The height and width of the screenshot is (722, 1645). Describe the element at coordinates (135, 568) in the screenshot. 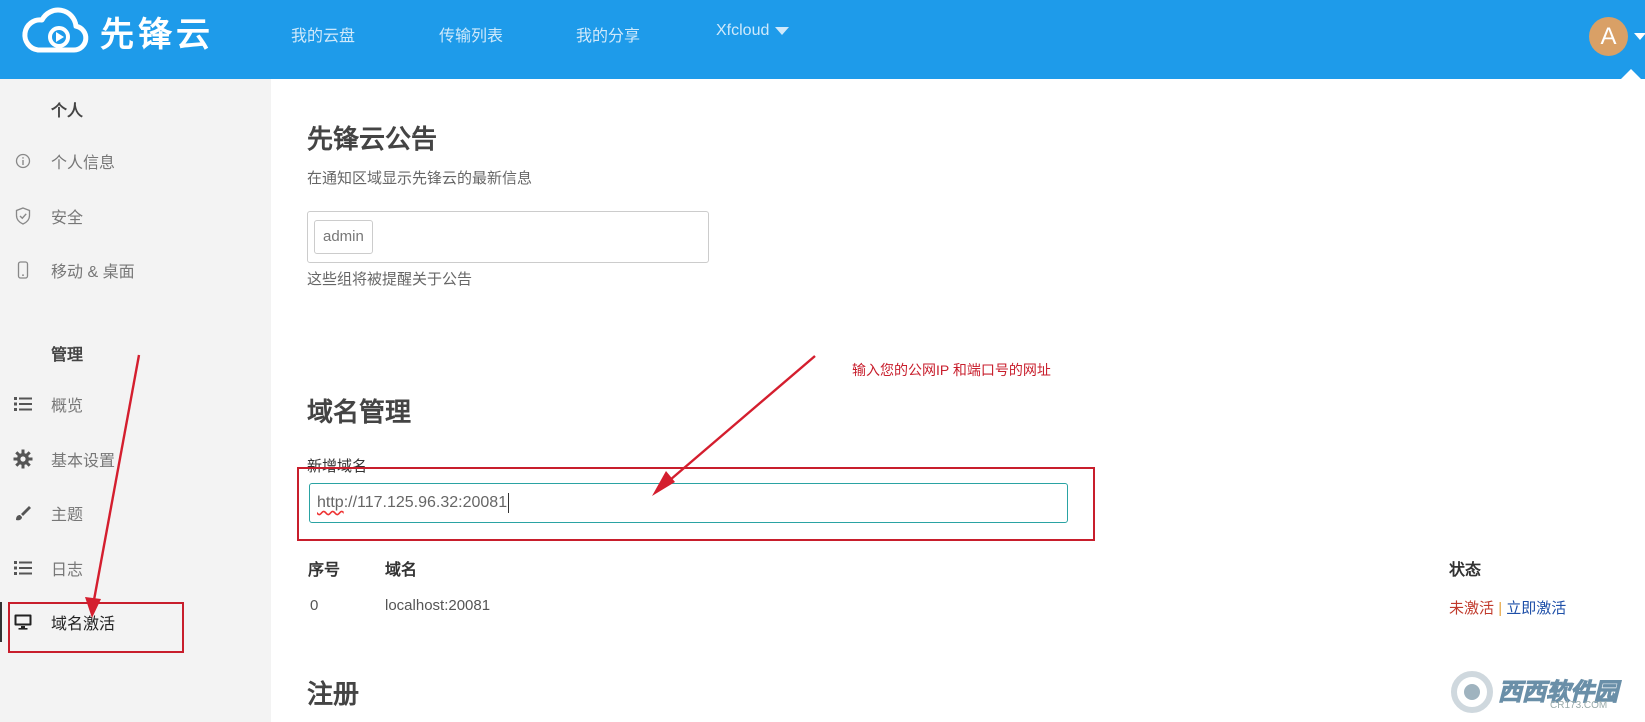

I see `sidebar-item-log: 日志` at that location.